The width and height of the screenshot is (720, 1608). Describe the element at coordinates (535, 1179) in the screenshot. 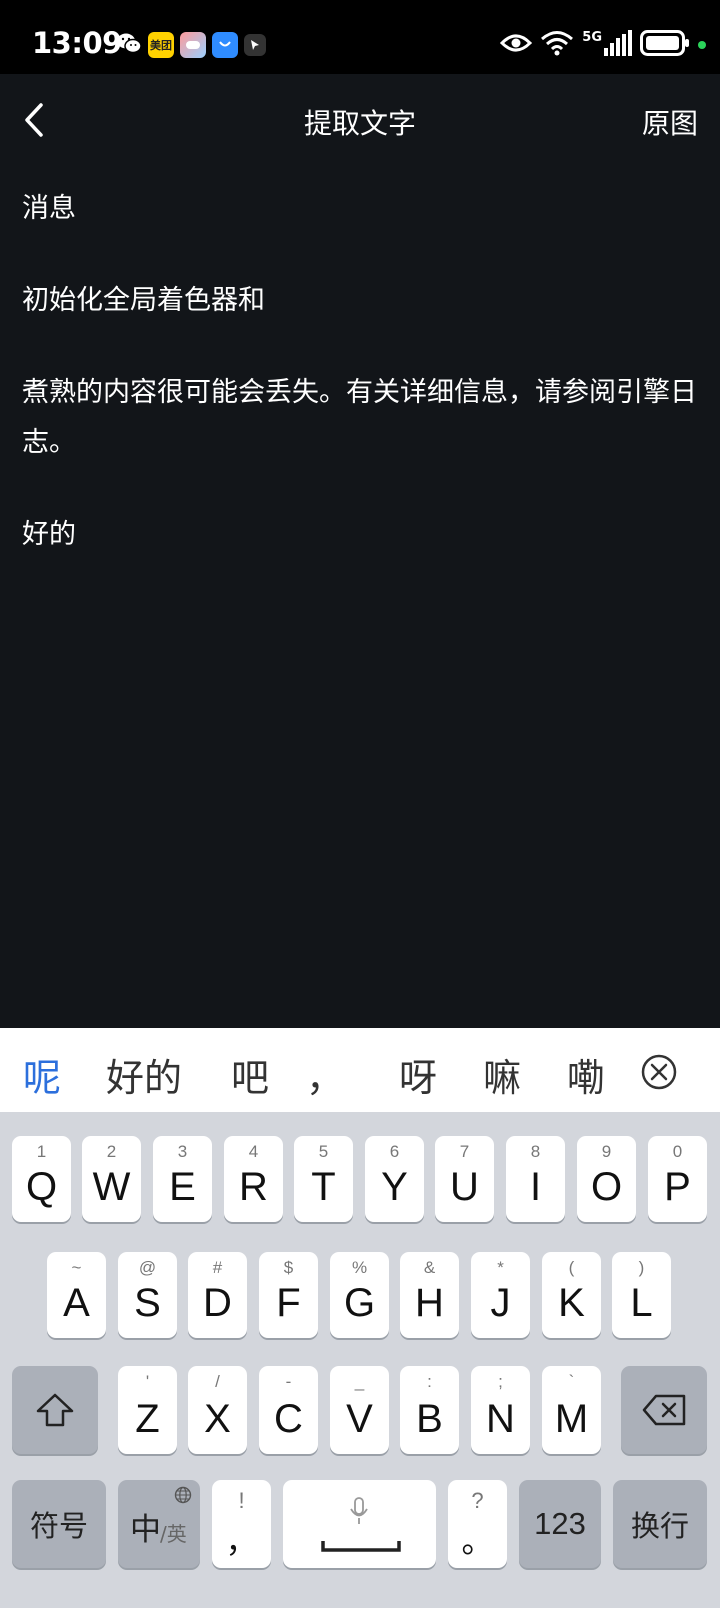

I see `key-i: 8 I` at that location.